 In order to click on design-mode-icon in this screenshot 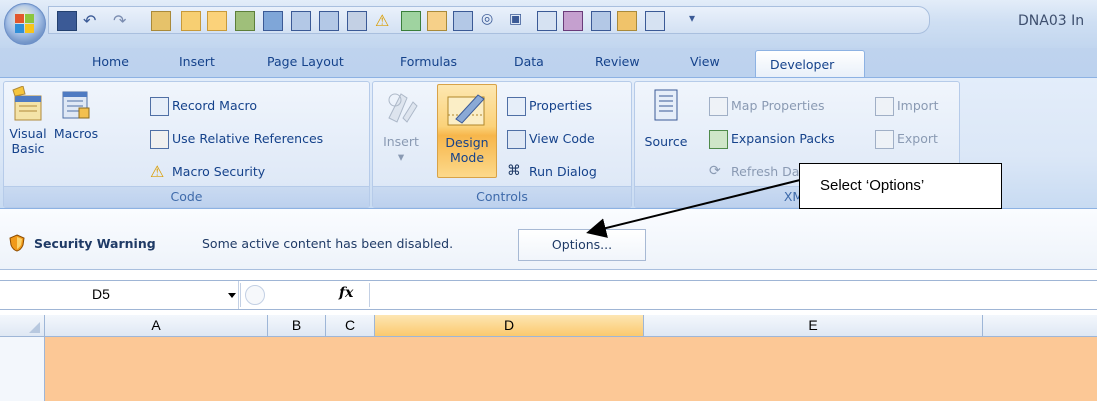, I will do `click(466, 110)`.